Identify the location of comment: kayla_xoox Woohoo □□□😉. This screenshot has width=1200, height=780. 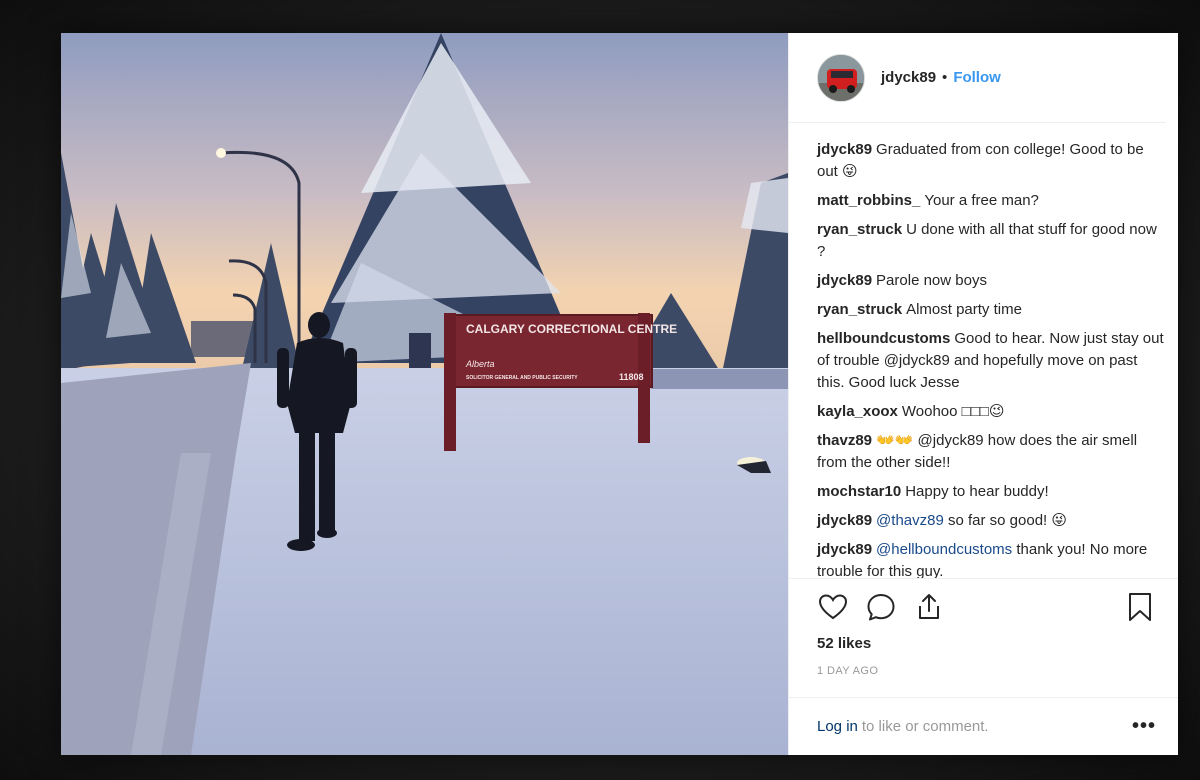
(992, 412).